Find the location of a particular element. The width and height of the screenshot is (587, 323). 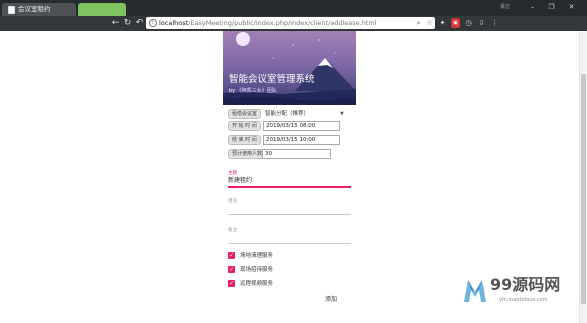

browser-tab: 会议室租约 is located at coordinates (39, 9).